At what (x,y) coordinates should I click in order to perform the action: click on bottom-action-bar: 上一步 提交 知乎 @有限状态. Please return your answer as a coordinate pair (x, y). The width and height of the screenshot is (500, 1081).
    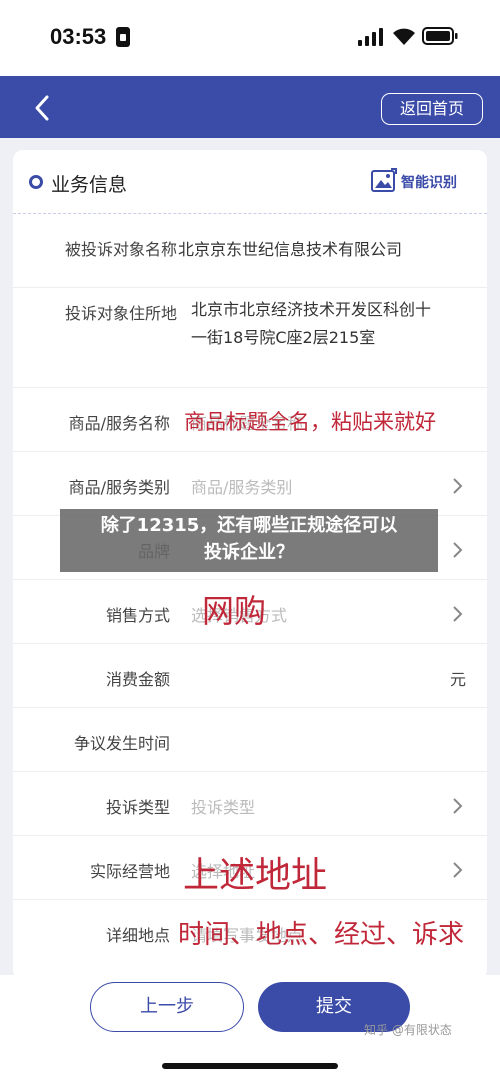
    Looking at the image, I should click on (250, 1028).